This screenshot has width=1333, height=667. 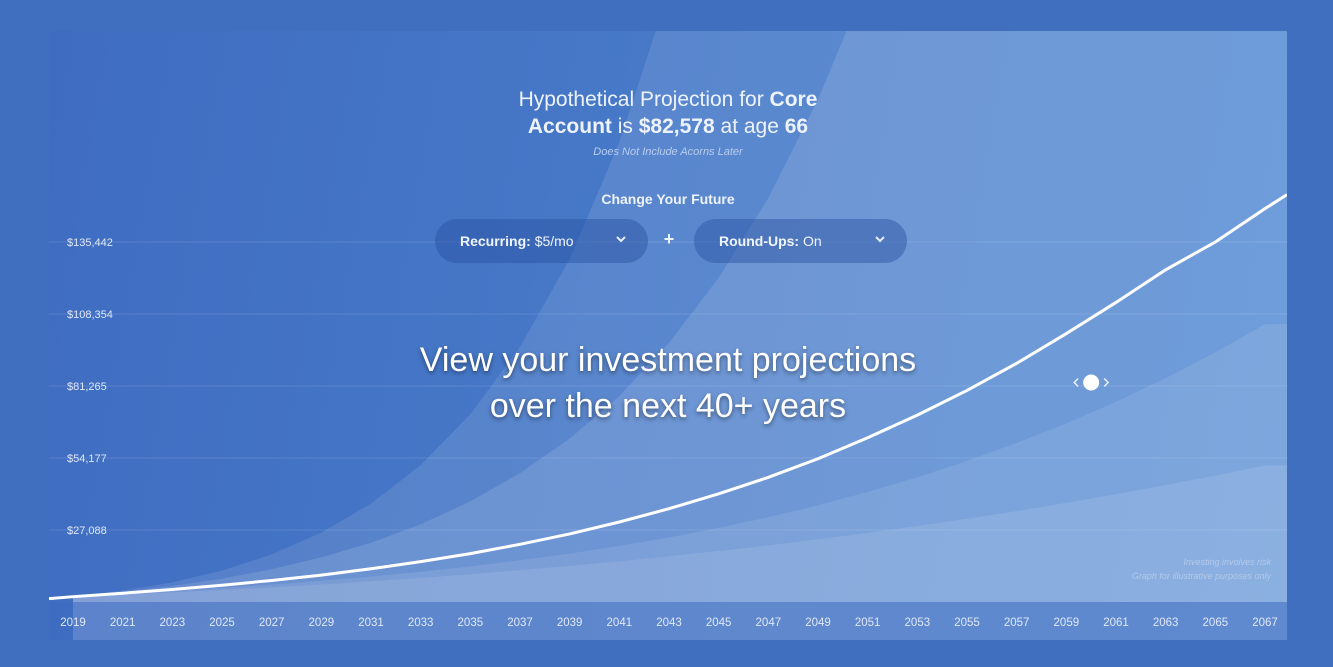 I want to click on x-tick-label: 2029, so click(x=322, y=623).